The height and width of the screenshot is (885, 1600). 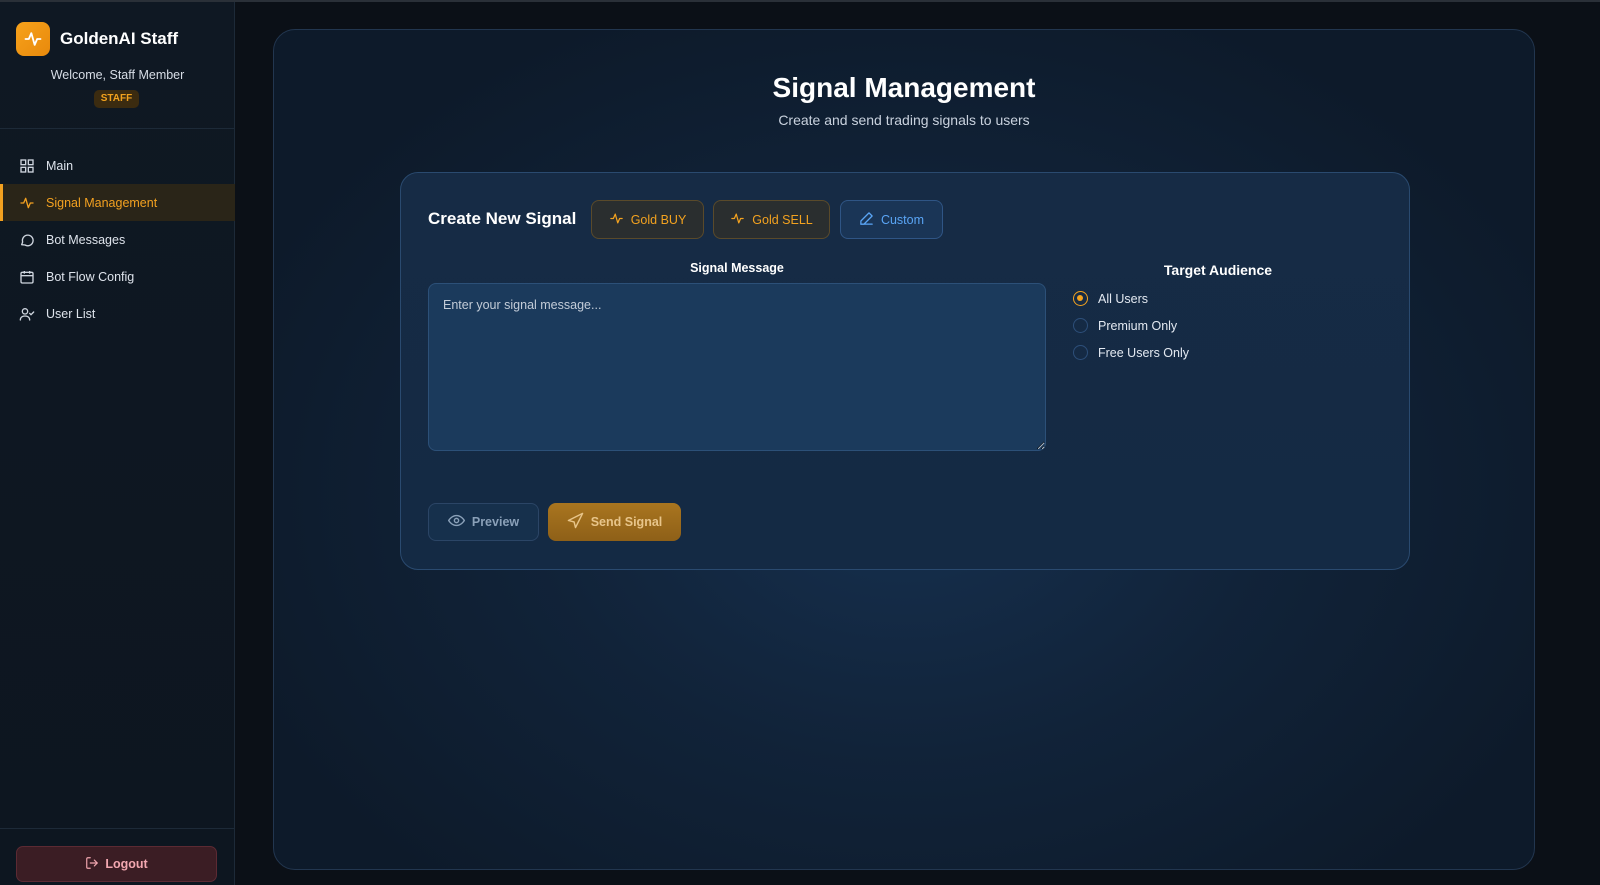 I want to click on sidebar-item-label: User List, so click(x=71, y=313).